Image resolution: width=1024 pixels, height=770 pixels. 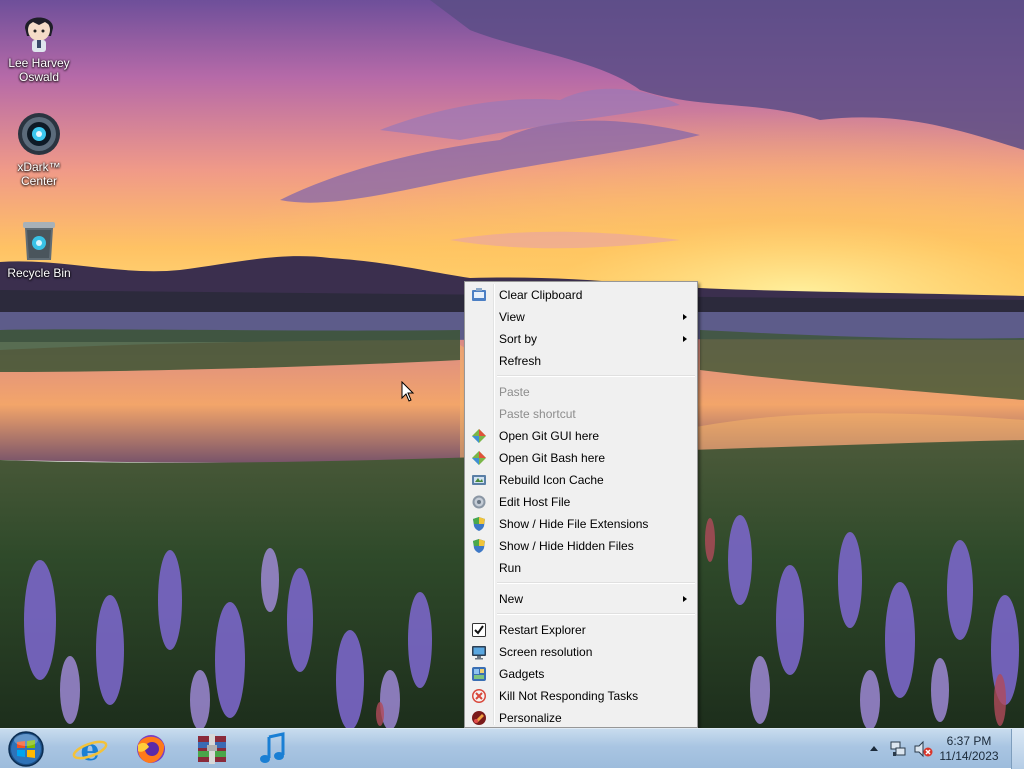 I want to click on xdark-center-icon, so click(x=39, y=134).